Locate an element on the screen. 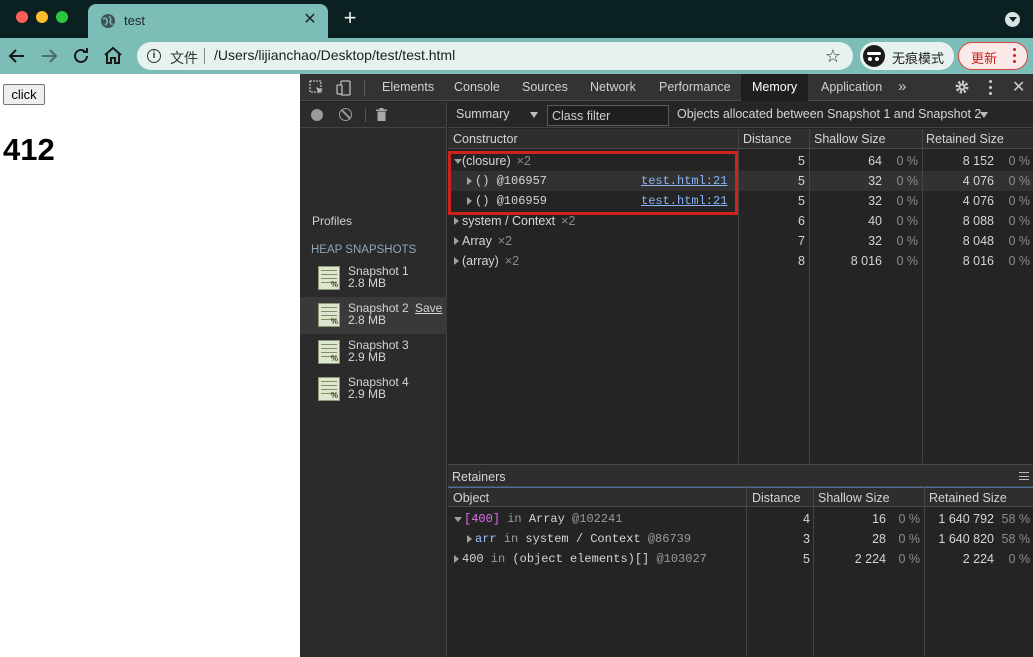 The height and width of the screenshot is (657, 1033). home-button is located at coordinates (113, 56).